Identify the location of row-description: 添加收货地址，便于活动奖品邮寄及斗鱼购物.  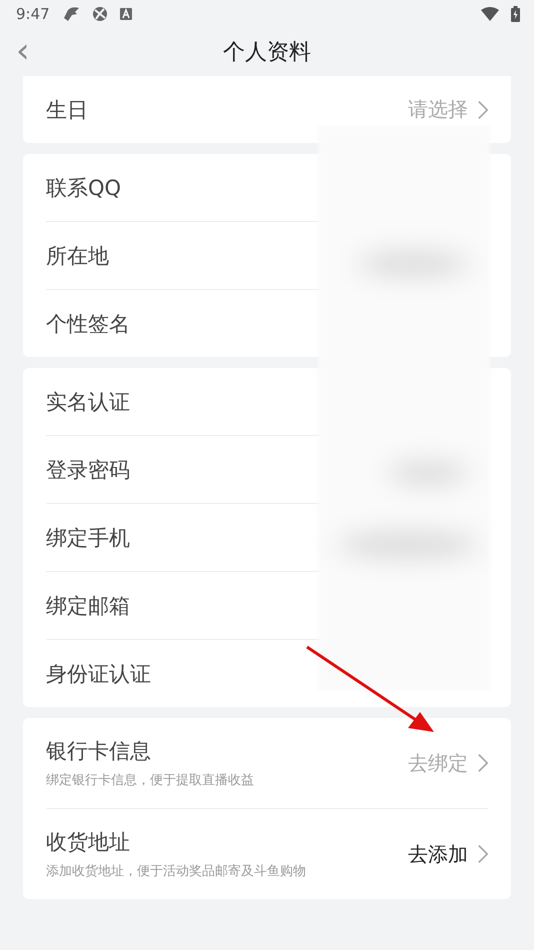
(176, 871).